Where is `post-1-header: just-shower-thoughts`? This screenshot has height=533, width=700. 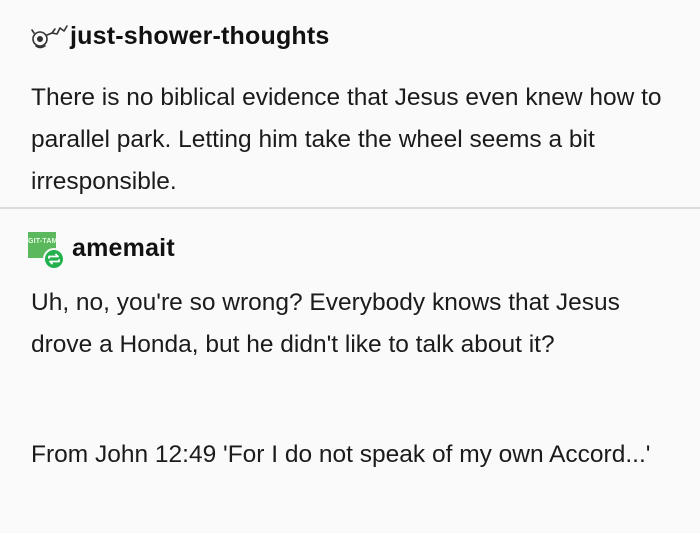 post-1-header: just-shower-thoughts is located at coordinates (180, 36).